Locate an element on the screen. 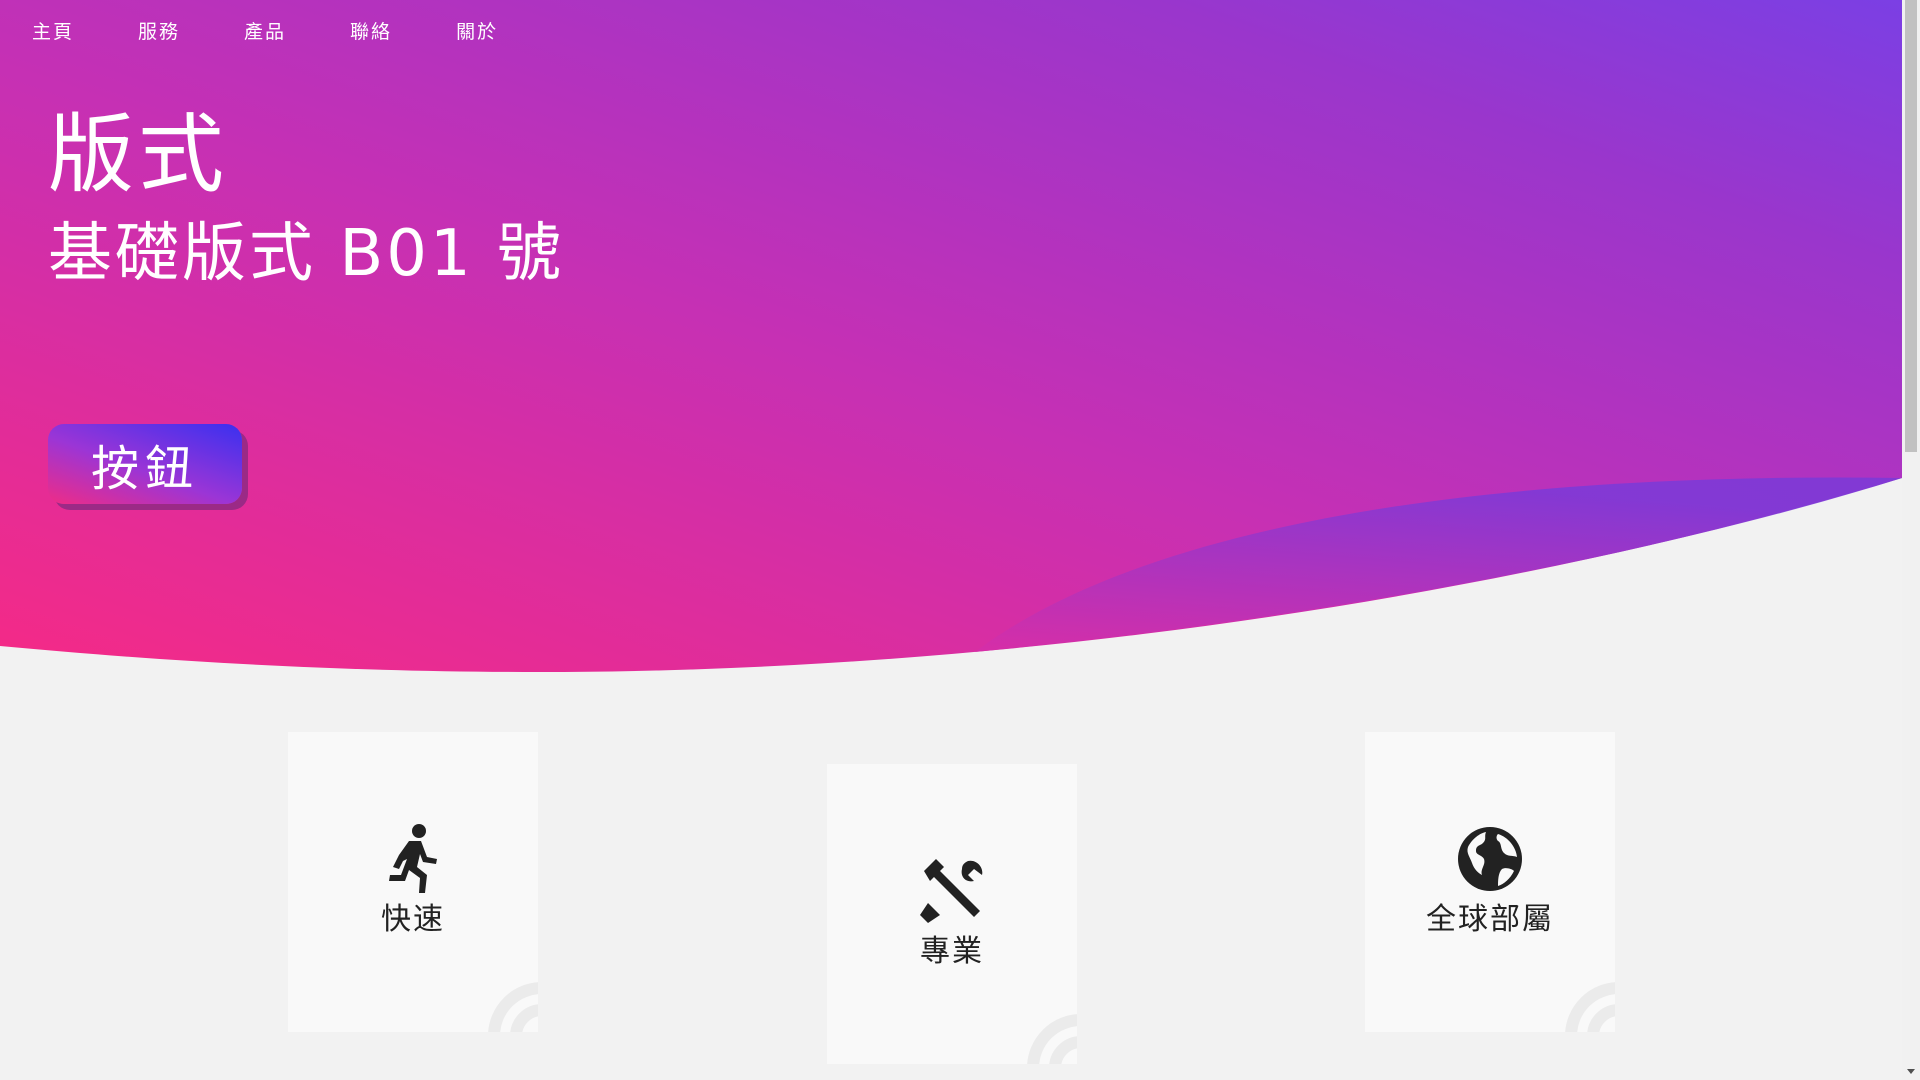 This screenshot has height=1080, width=1920. nav-item-products: 產品 is located at coordinates (265, 30).